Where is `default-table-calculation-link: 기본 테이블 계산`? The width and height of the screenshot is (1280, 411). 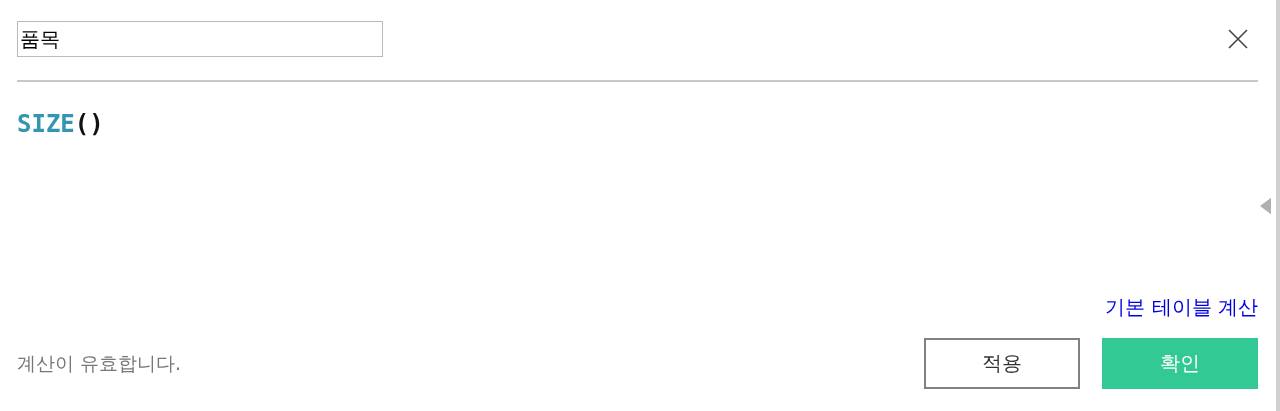 default-table-calculation-link: 기본 테이블 계산 is located at coordinates (1181, 307).